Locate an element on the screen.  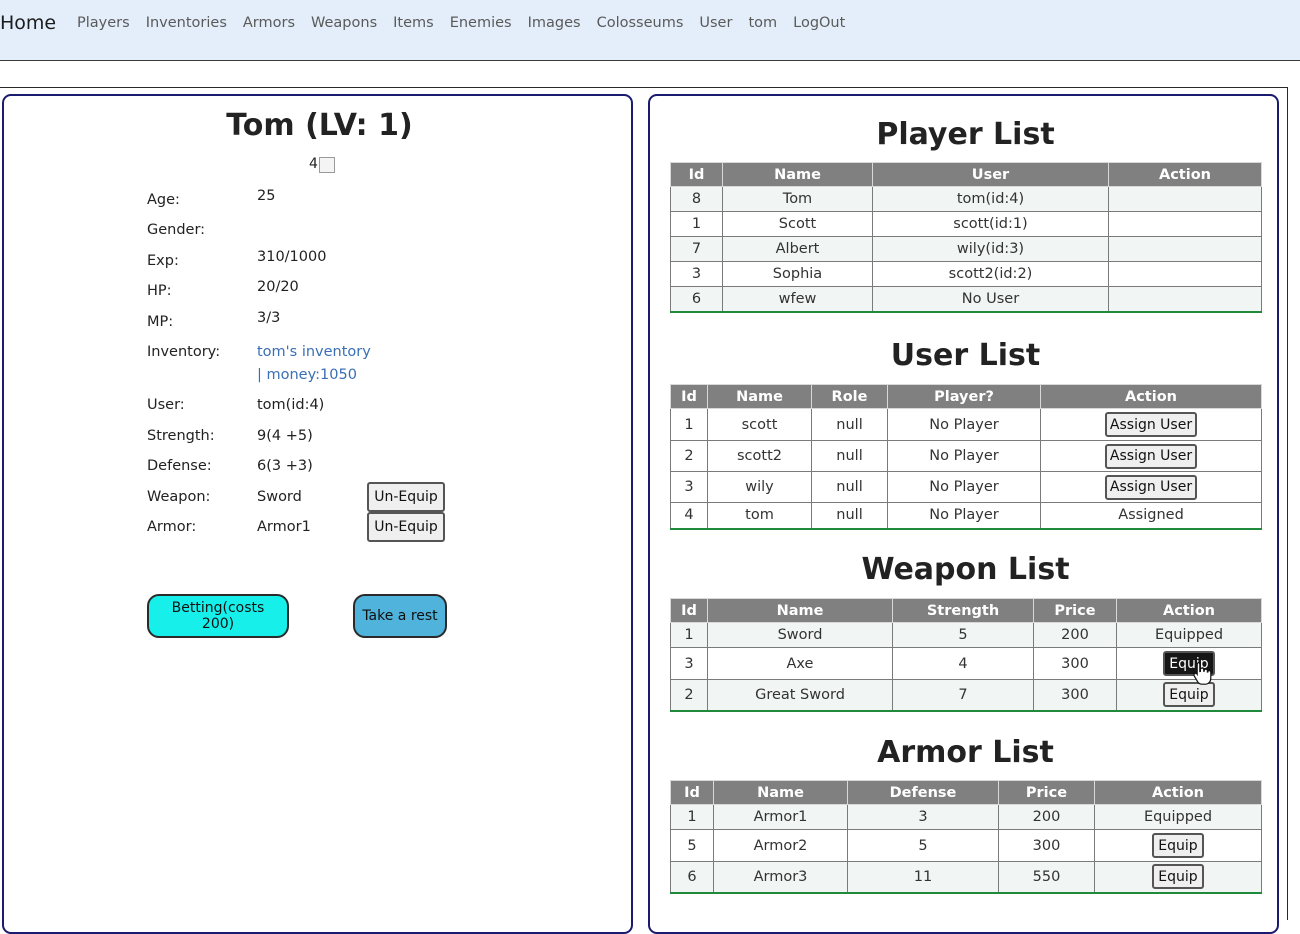
nav-link-armors: Armors is located at coordinates (269, 23).